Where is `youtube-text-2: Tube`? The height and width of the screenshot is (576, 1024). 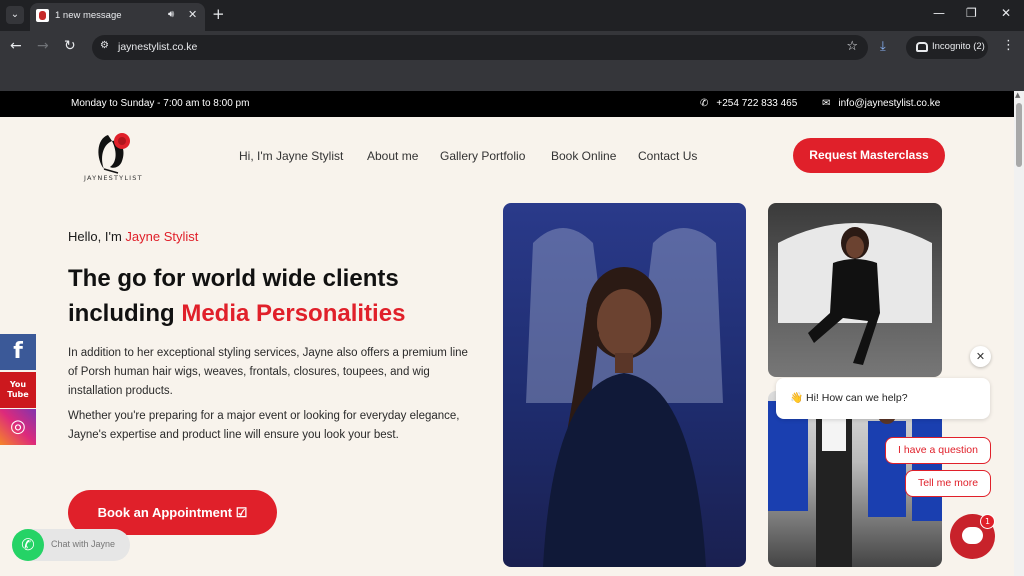
youtube-text-2: Tube is located at coordinates (18, 394).